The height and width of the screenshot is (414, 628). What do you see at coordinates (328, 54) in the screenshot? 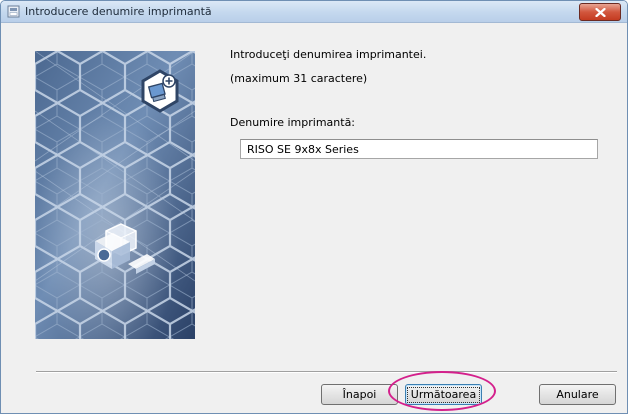
I see `instruction-text: Introduceţi denumirea imprimantei.` at bounding box center [328, 54].